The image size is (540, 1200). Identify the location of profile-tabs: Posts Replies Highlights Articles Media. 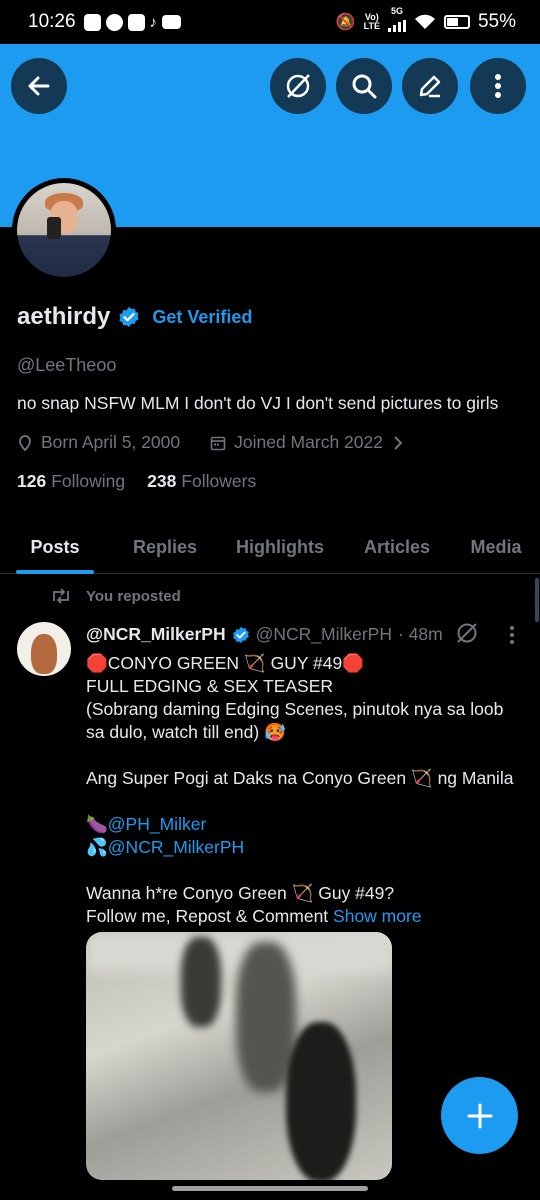
(270, 547).